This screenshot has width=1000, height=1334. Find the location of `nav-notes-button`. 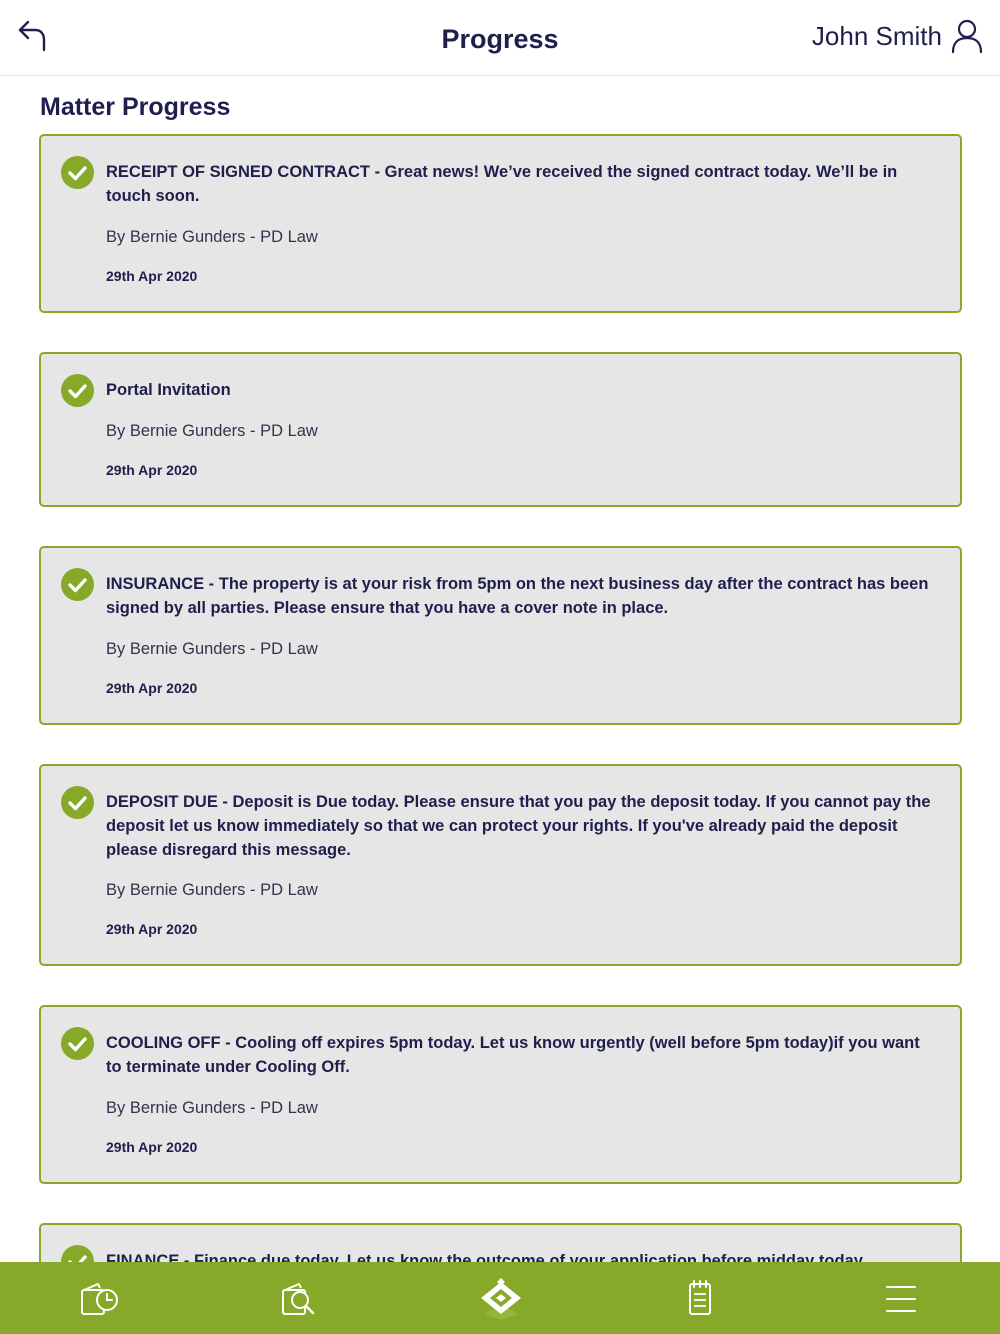

nav-notes-button is located at coordinates (700, 1298).